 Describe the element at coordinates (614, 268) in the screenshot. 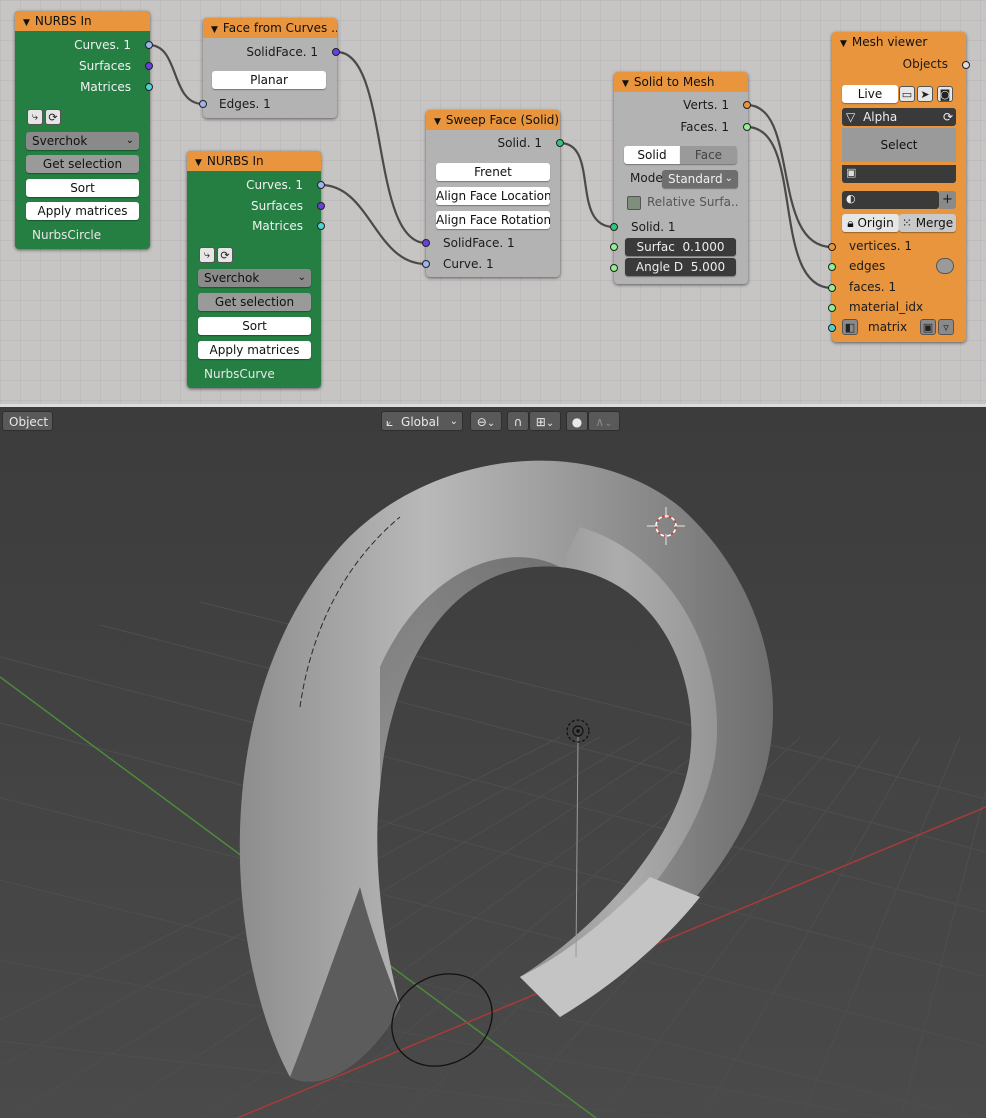

I see `socket-angle-in` at that location.